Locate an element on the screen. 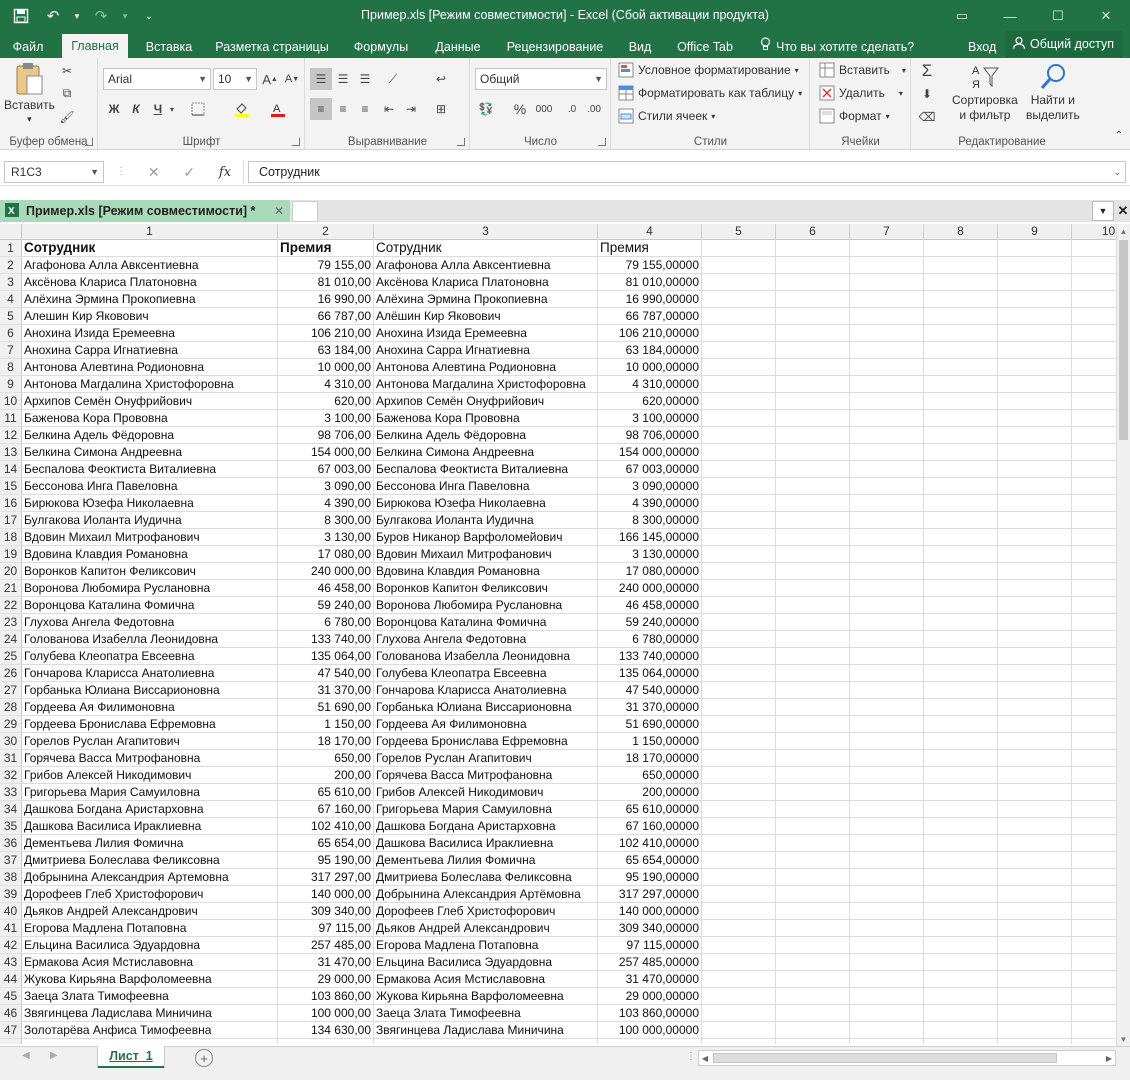 The width and height of the screenshot is (1130, 1080). find-select-button: Найти и выделить is located at coordinates (1053, 92).